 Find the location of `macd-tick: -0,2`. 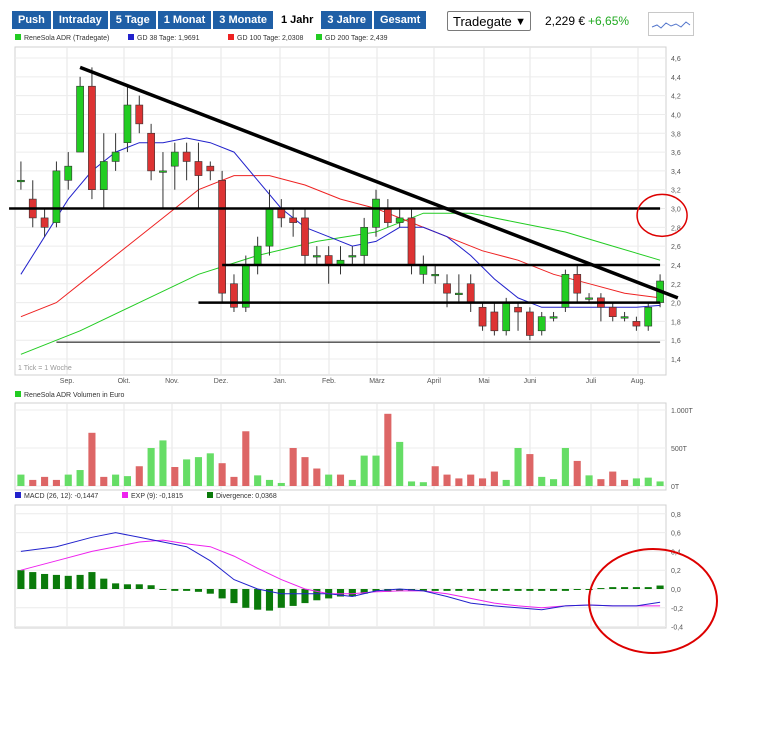

macd-tick: -0,2 is located at coordinates (677, 609).